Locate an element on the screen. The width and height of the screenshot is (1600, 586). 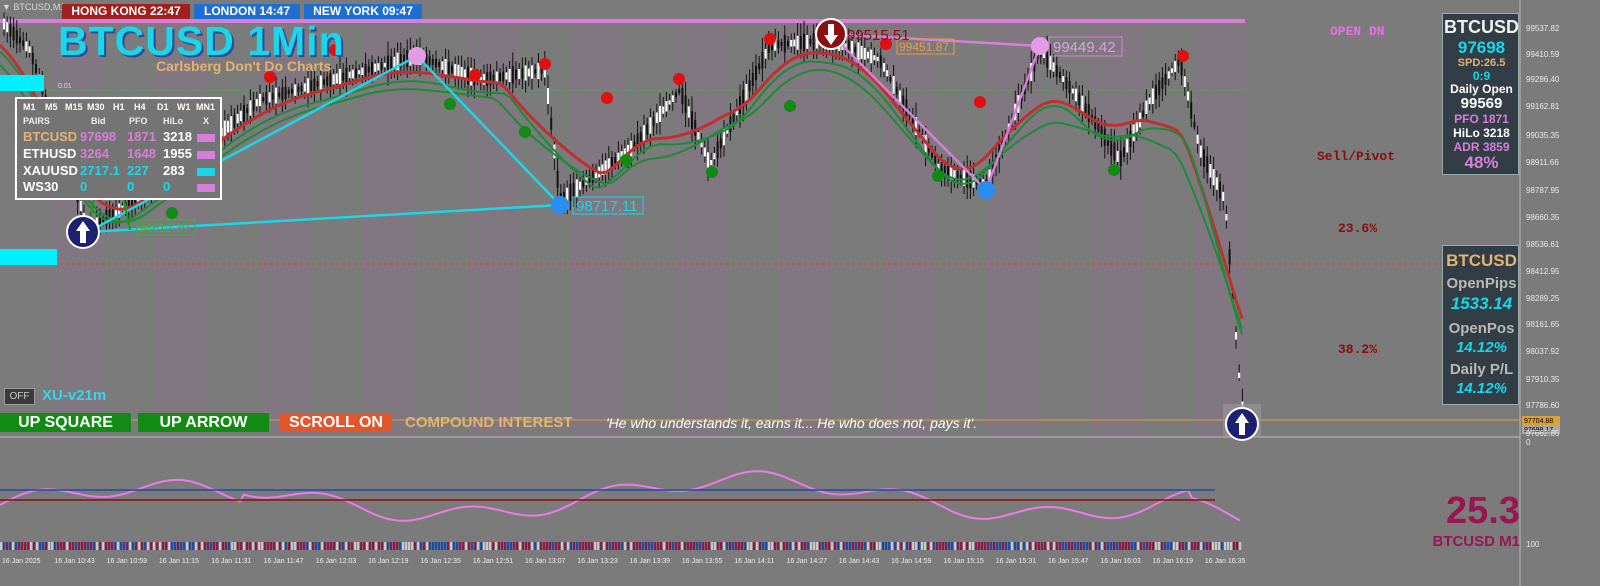
close-x: X is located at coordinates (206, 121).